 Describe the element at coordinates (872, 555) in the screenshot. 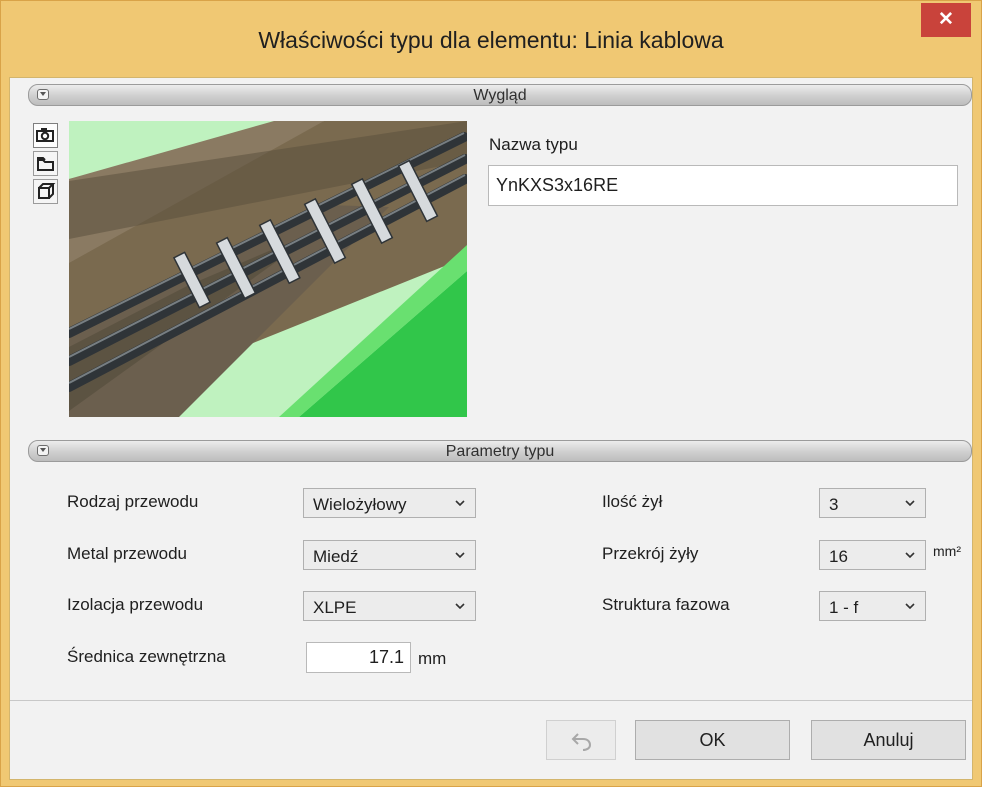

I see `core-cross-section-dropdown: 16` at that location.